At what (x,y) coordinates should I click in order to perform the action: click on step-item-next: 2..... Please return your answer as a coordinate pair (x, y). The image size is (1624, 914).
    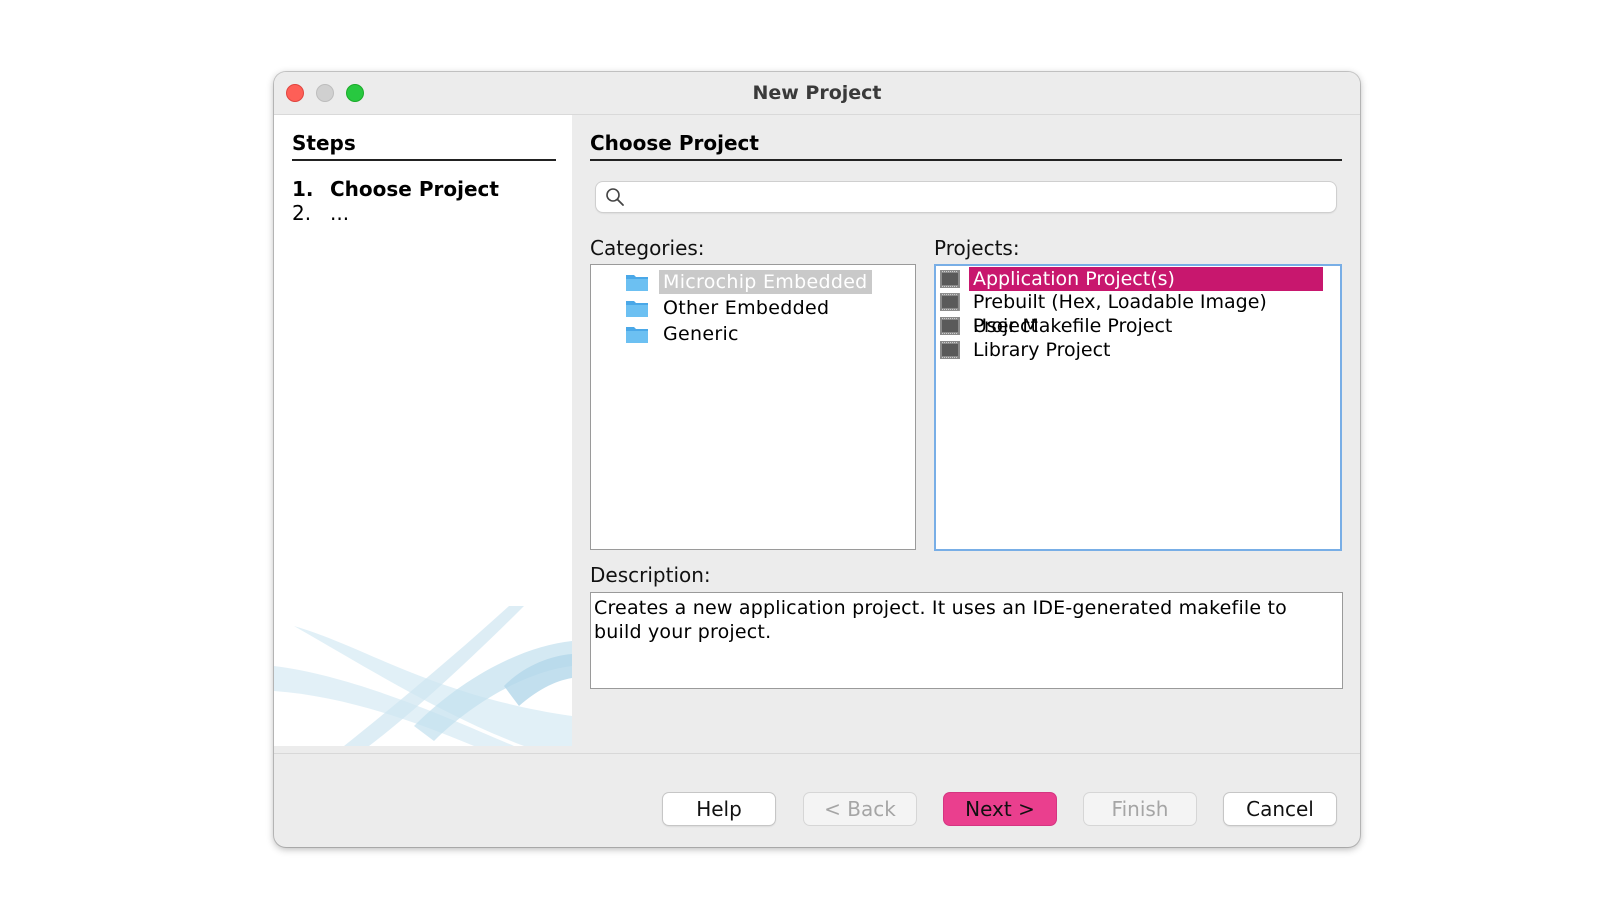
    Looking at the image, I should click on (320, 213).